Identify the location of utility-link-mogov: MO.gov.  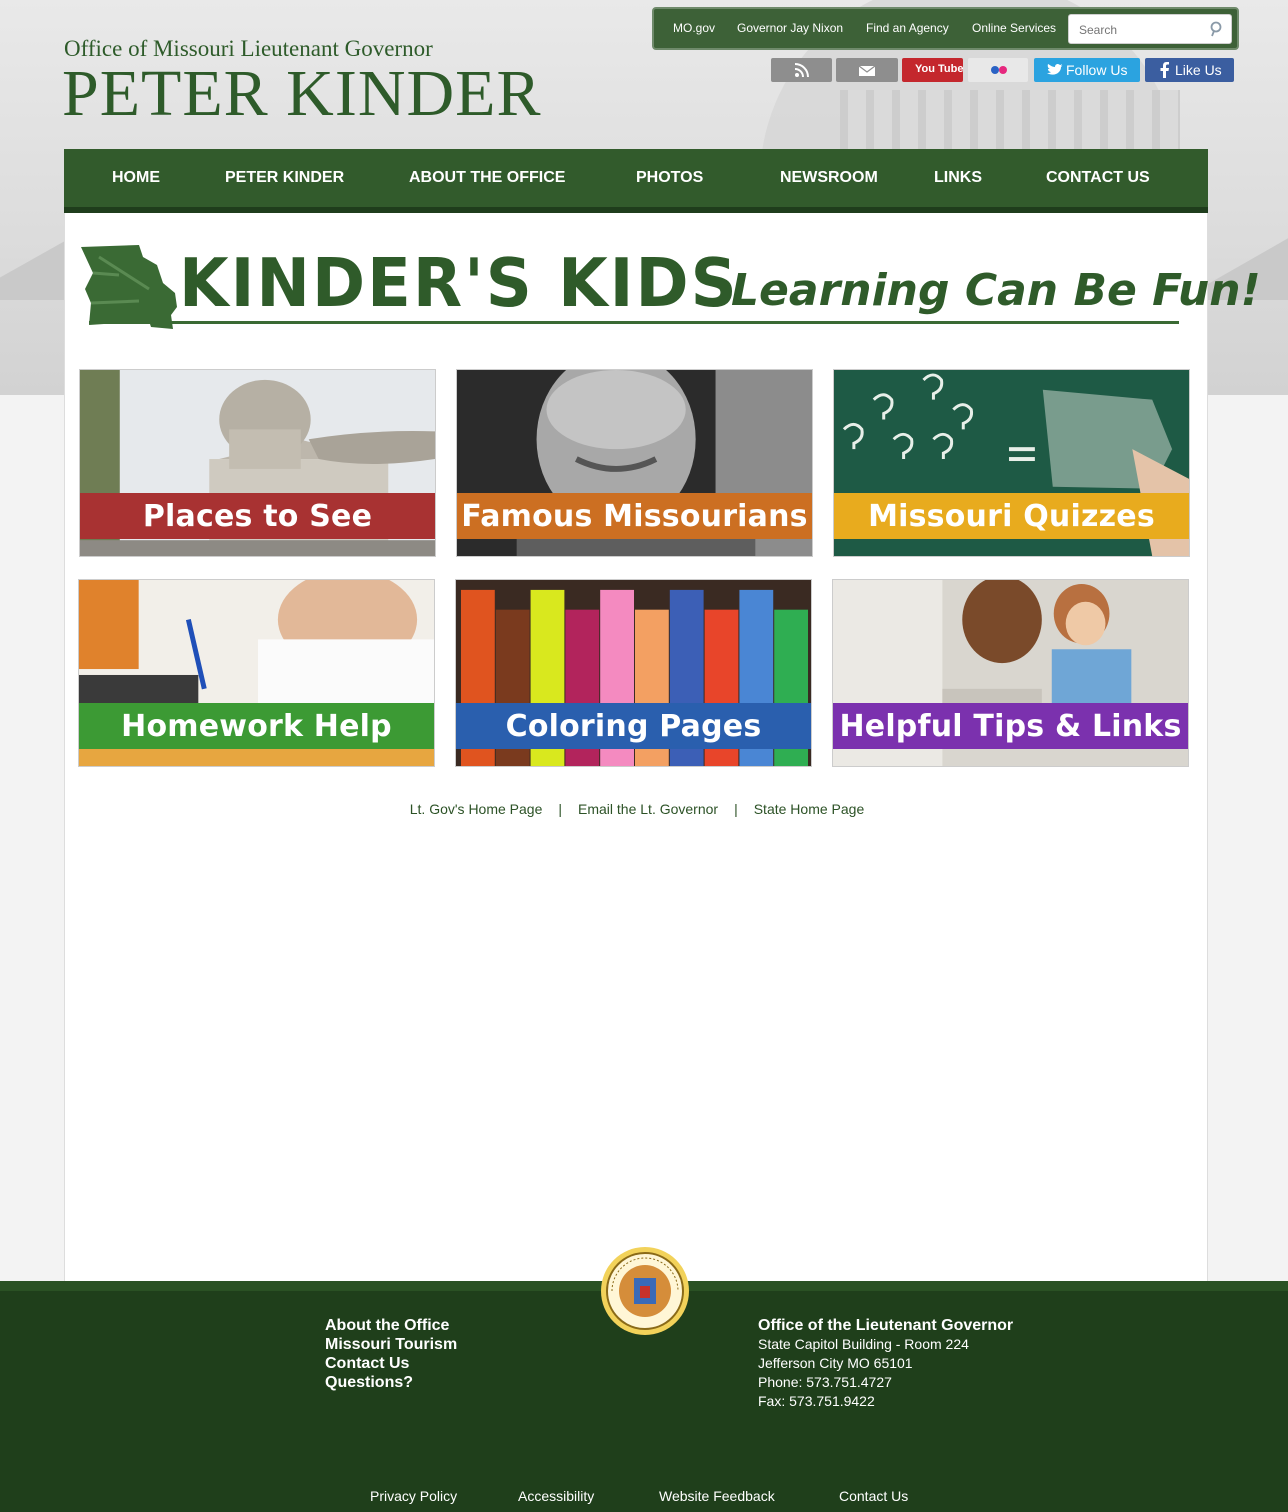
(694, 28).